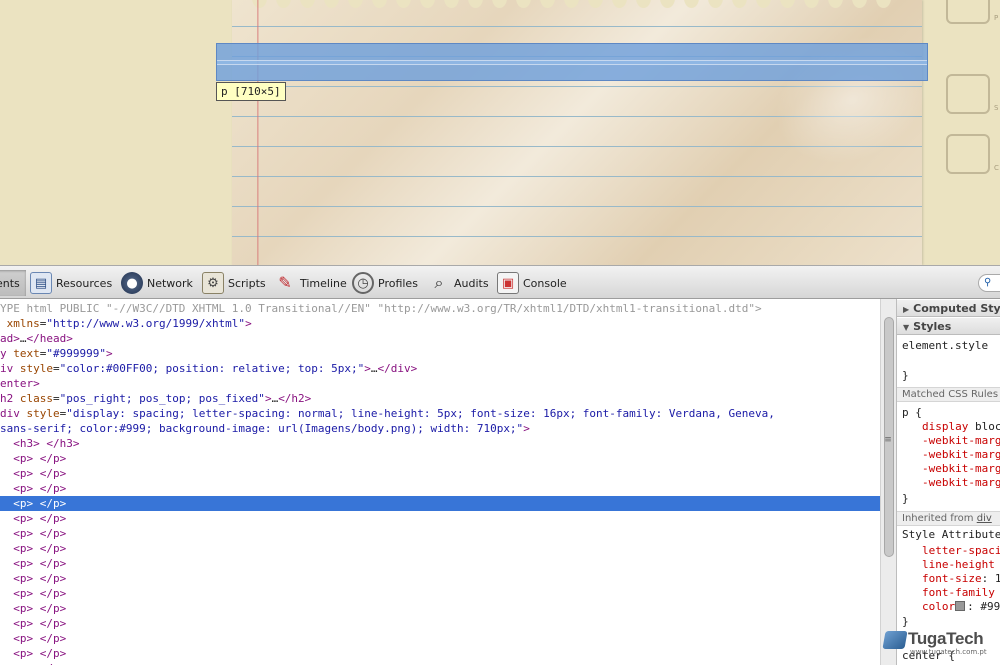 The width and height of the screenshot is (1000, 665). I want to click on dom-token: <h3>, so click(26, 443).